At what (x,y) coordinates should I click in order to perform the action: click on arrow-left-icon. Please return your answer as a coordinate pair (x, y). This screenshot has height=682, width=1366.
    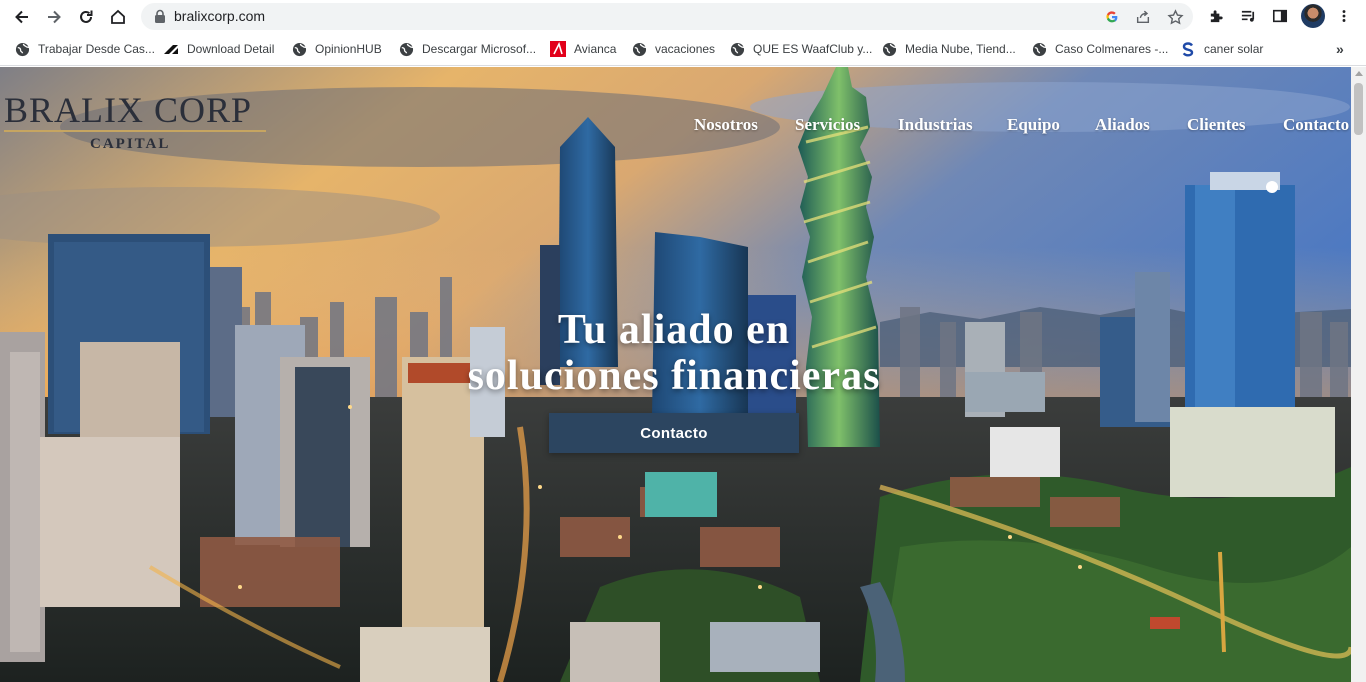
    Looking at the image, I should click on (21, 17).